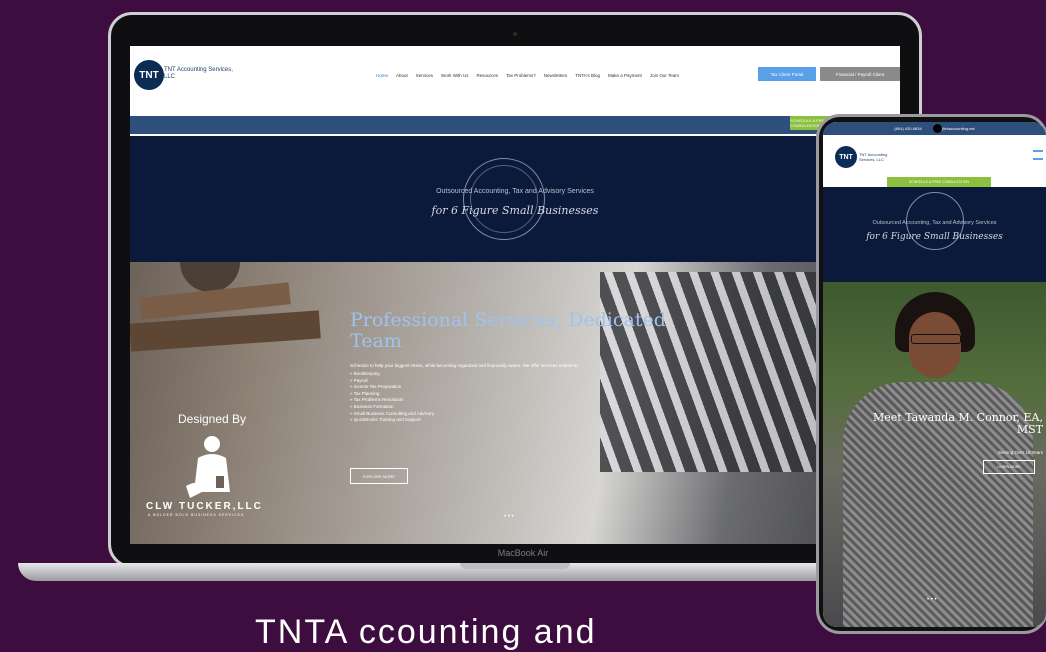 The height and width of the screenshot is (652, 1046). What do you see at coordinates (1020, 452) in the screenshot?
I see `serving-years-text: Serving Over 15 Years` at bounding box center [1020, 452].